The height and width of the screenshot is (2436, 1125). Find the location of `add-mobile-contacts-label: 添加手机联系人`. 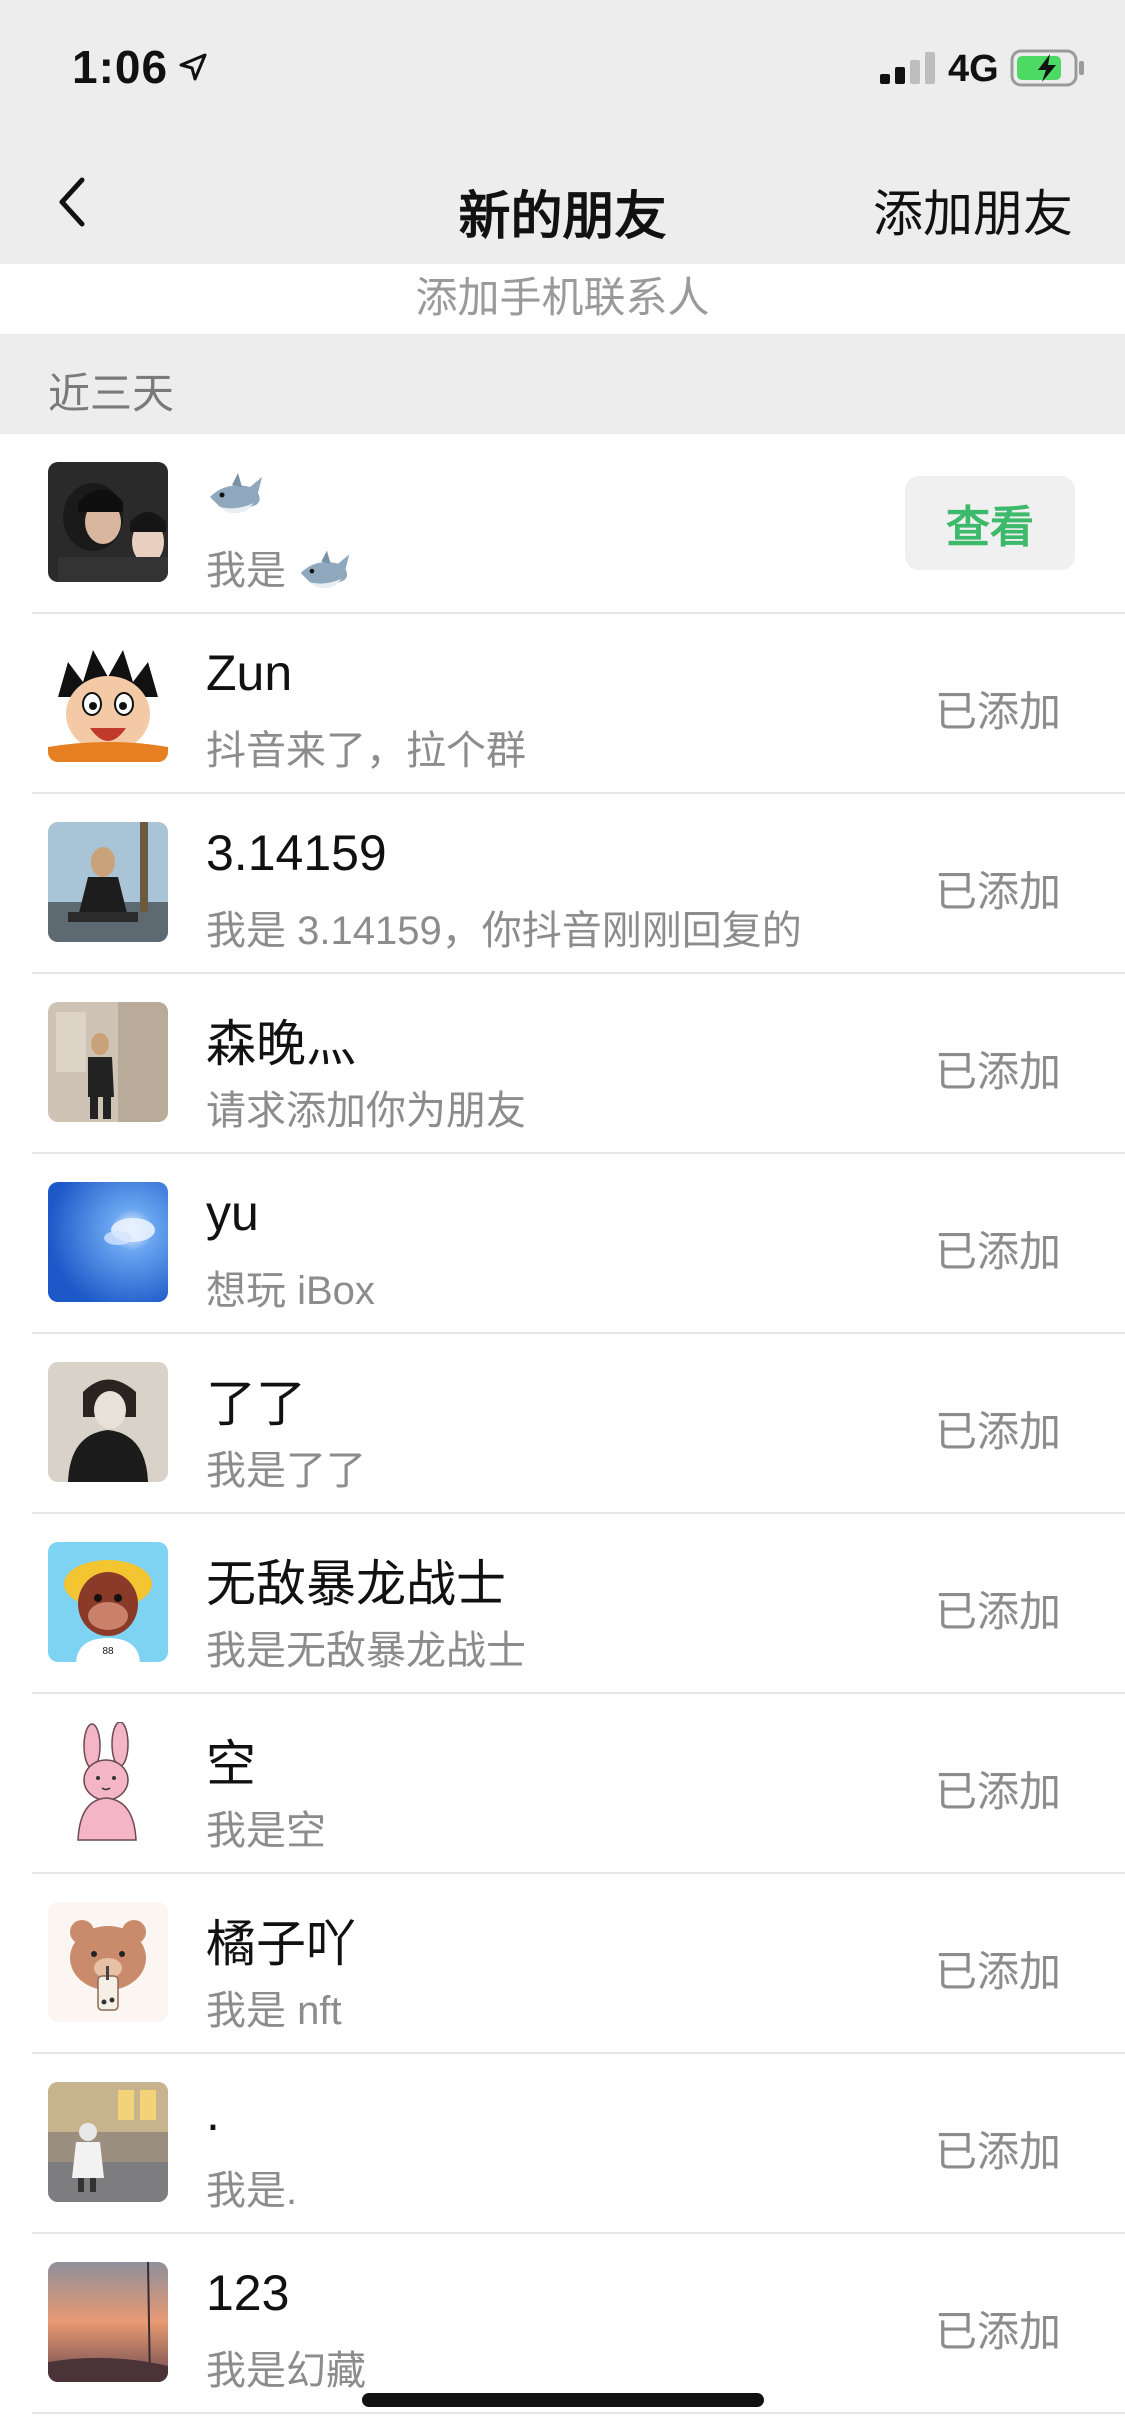

add-mobile-contacts-label: 添加手机联系人 is located at coordinates (562, 297).